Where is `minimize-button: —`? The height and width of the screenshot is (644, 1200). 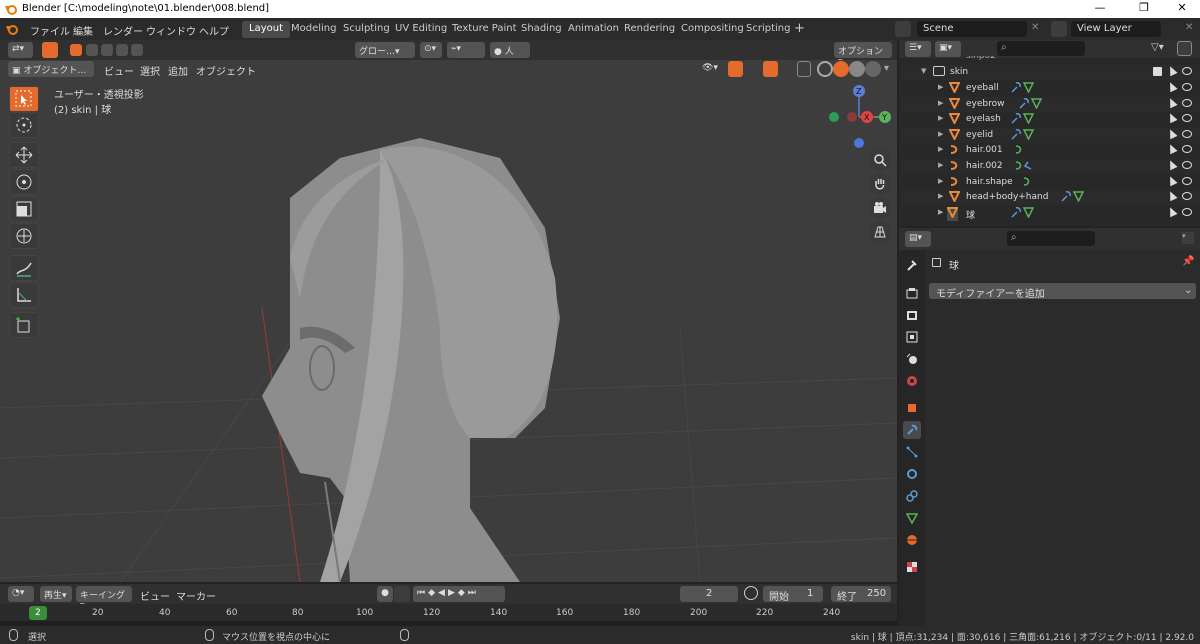 minimize-button: — is located at coordinates (1100, 9).